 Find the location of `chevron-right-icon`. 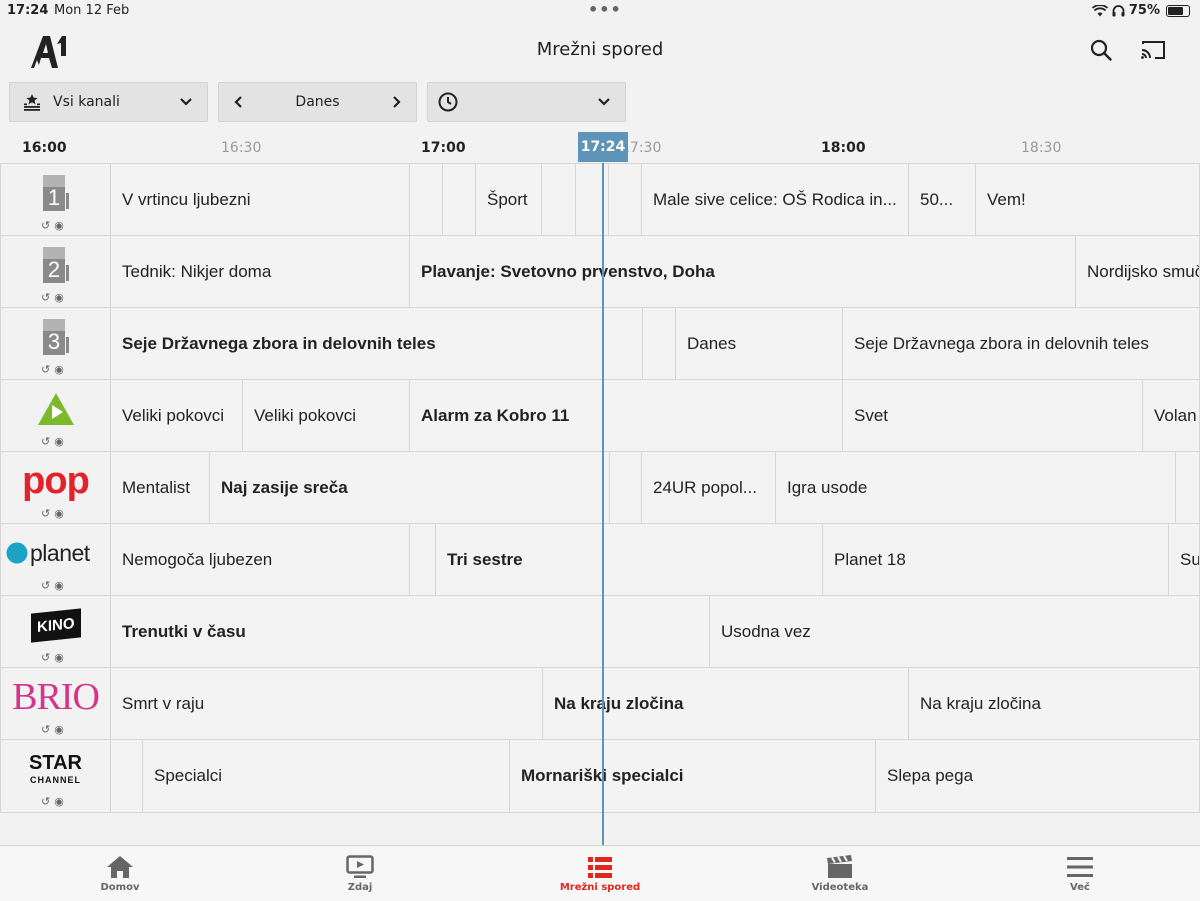

chevron-right-icon is located at coordinates (397, 102).